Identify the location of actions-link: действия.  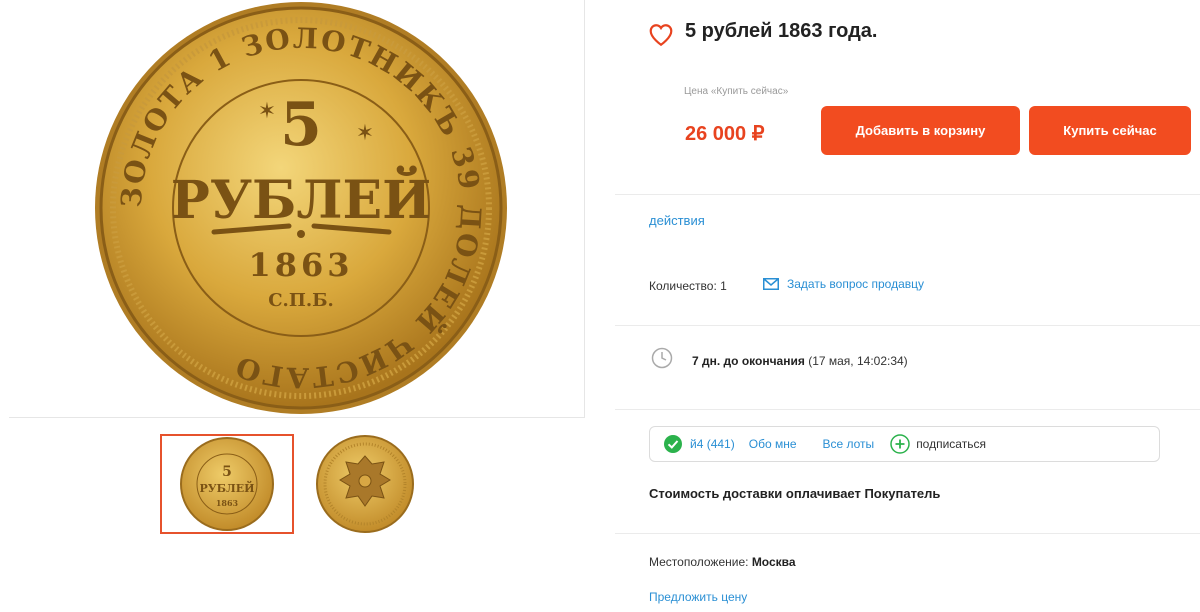
(677, 220).